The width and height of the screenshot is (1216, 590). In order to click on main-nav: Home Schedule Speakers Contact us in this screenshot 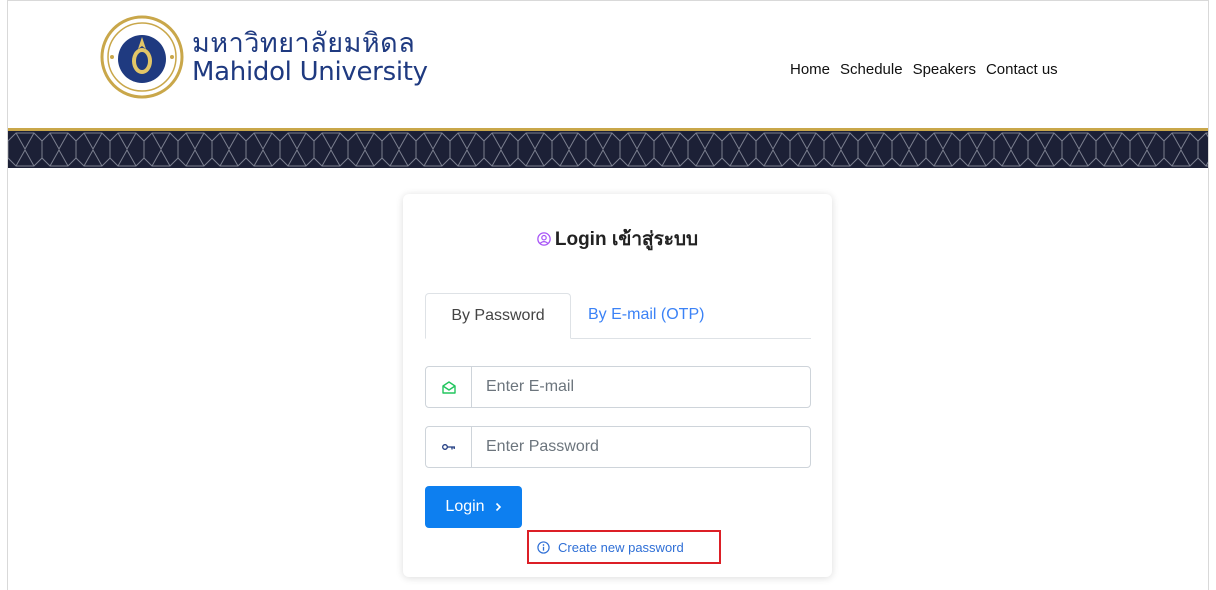, I will do `click(929, 69)`.